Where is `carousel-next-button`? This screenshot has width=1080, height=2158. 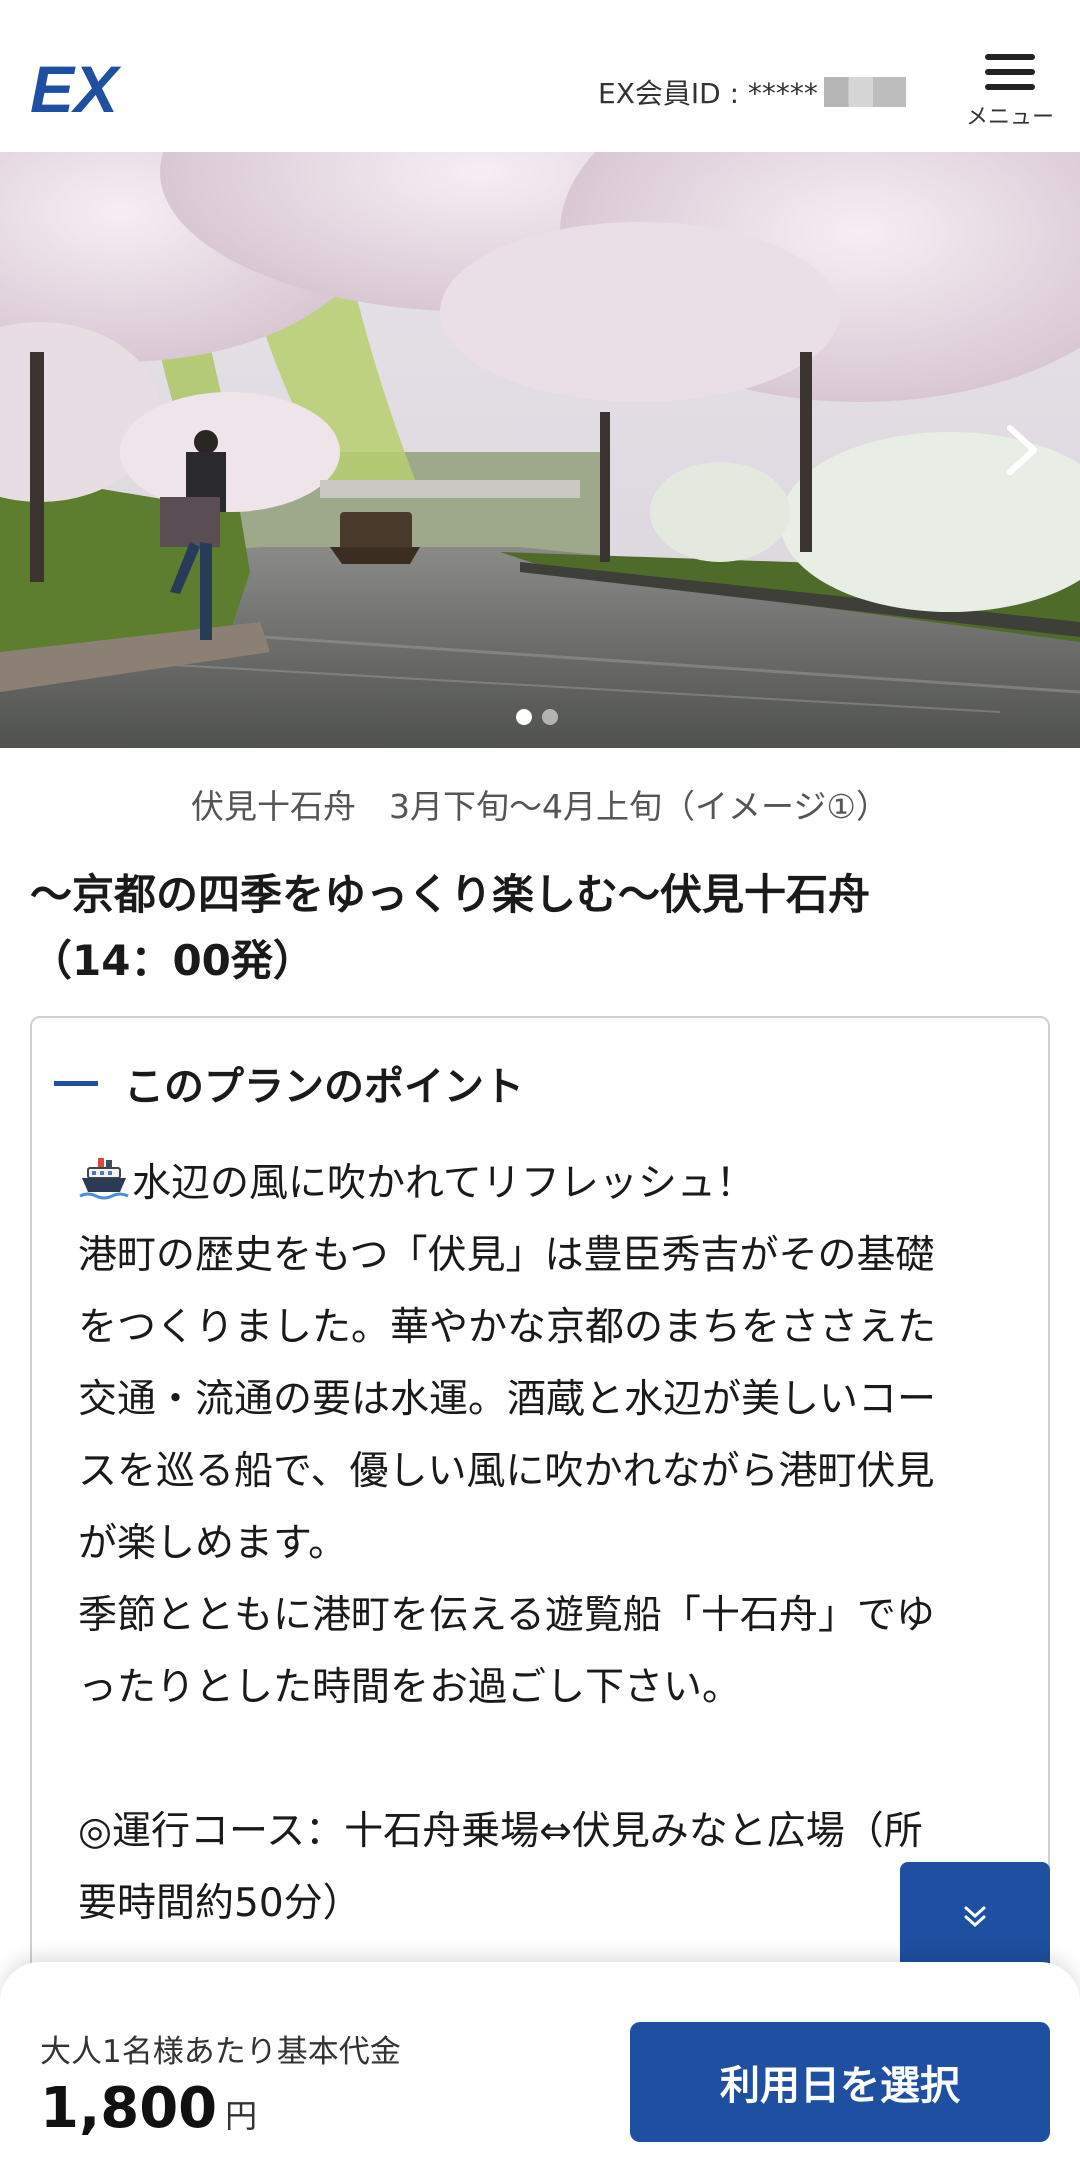
carousel-next-button is located at coordinates (1022, 450).